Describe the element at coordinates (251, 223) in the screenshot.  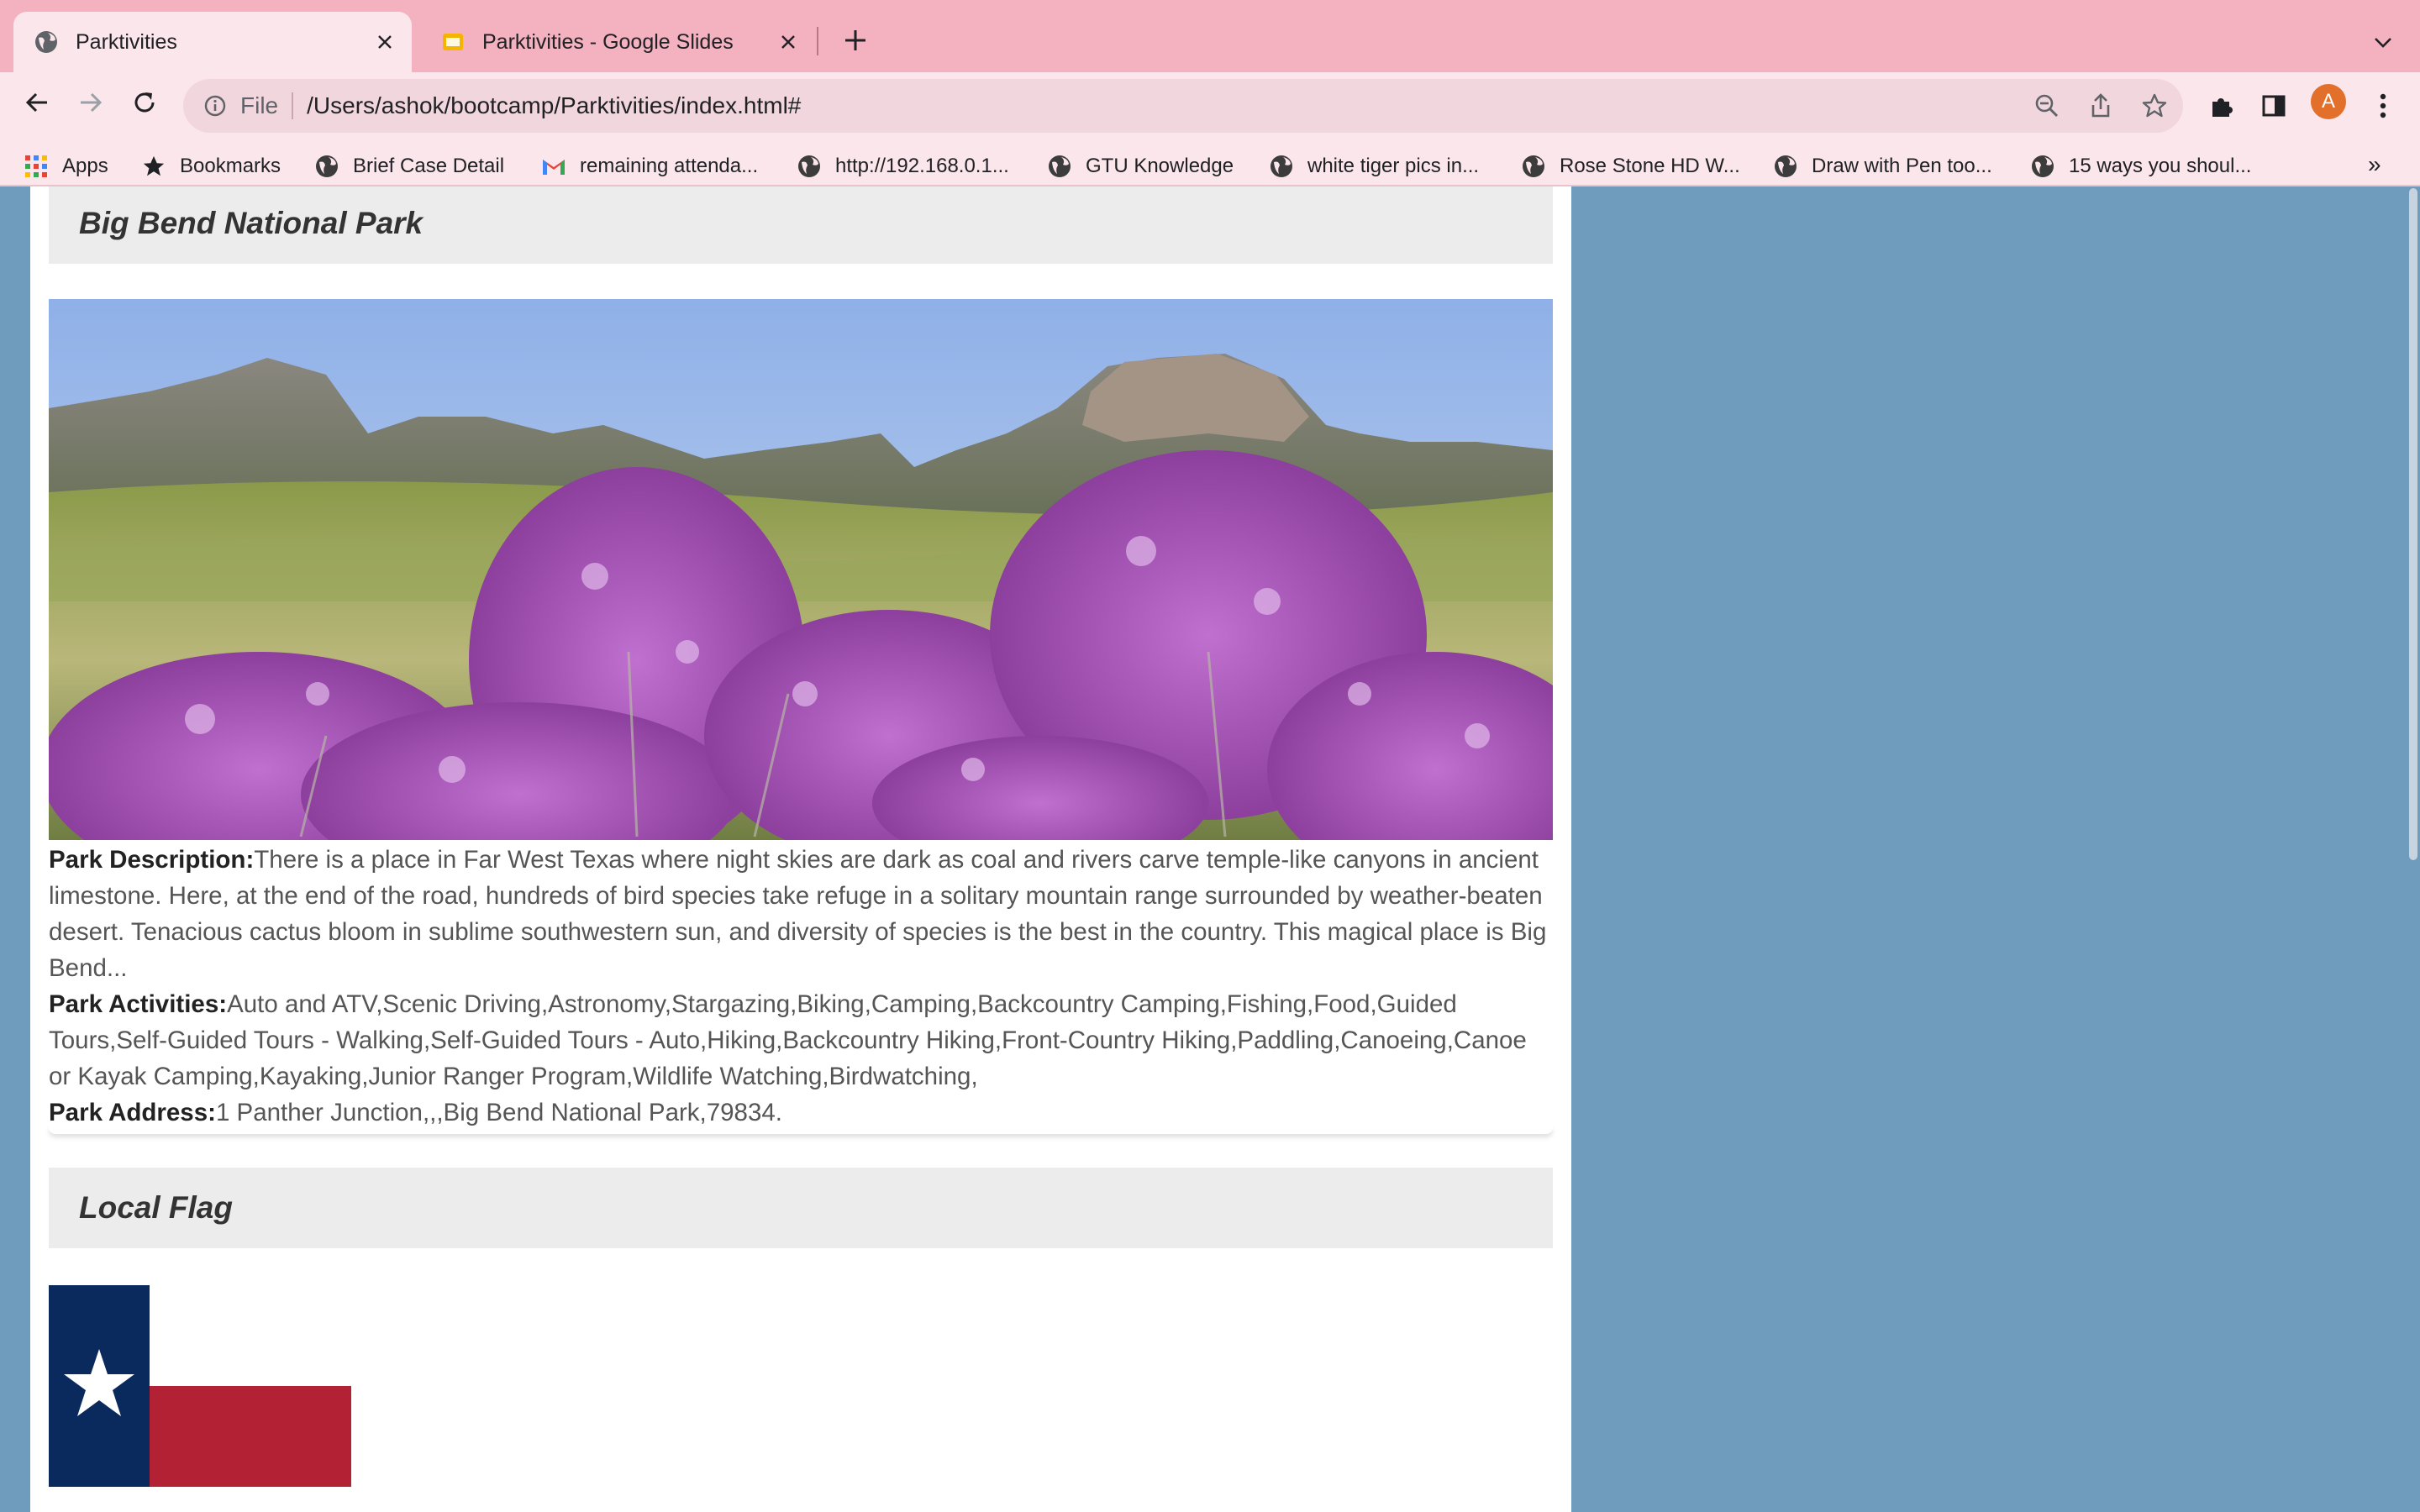
I see `park-name-heading: Big Bend National Park` at that location.